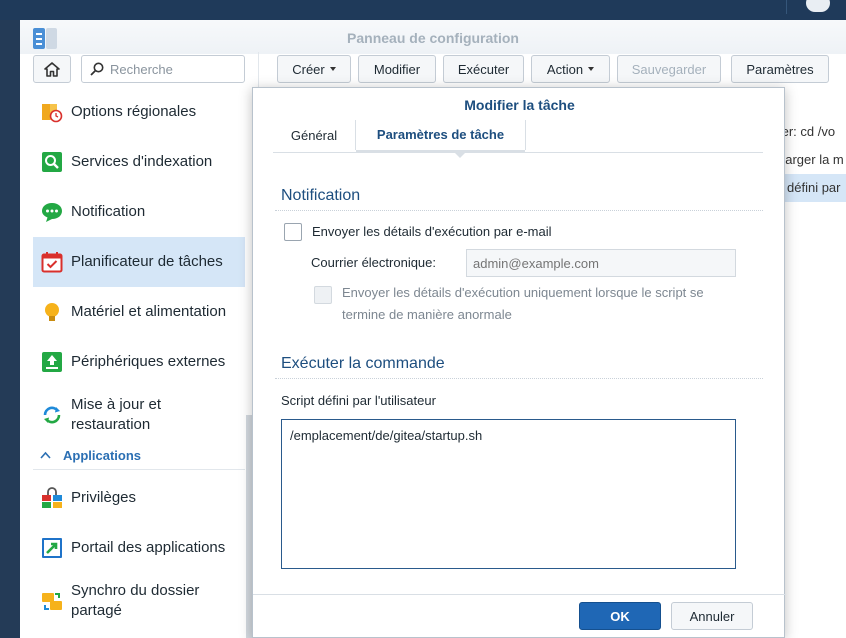 This screenshot has width=846, height=638. Describe the element at coordinates (818, 6) in the screenshot. I see `chat-icon` at that location.